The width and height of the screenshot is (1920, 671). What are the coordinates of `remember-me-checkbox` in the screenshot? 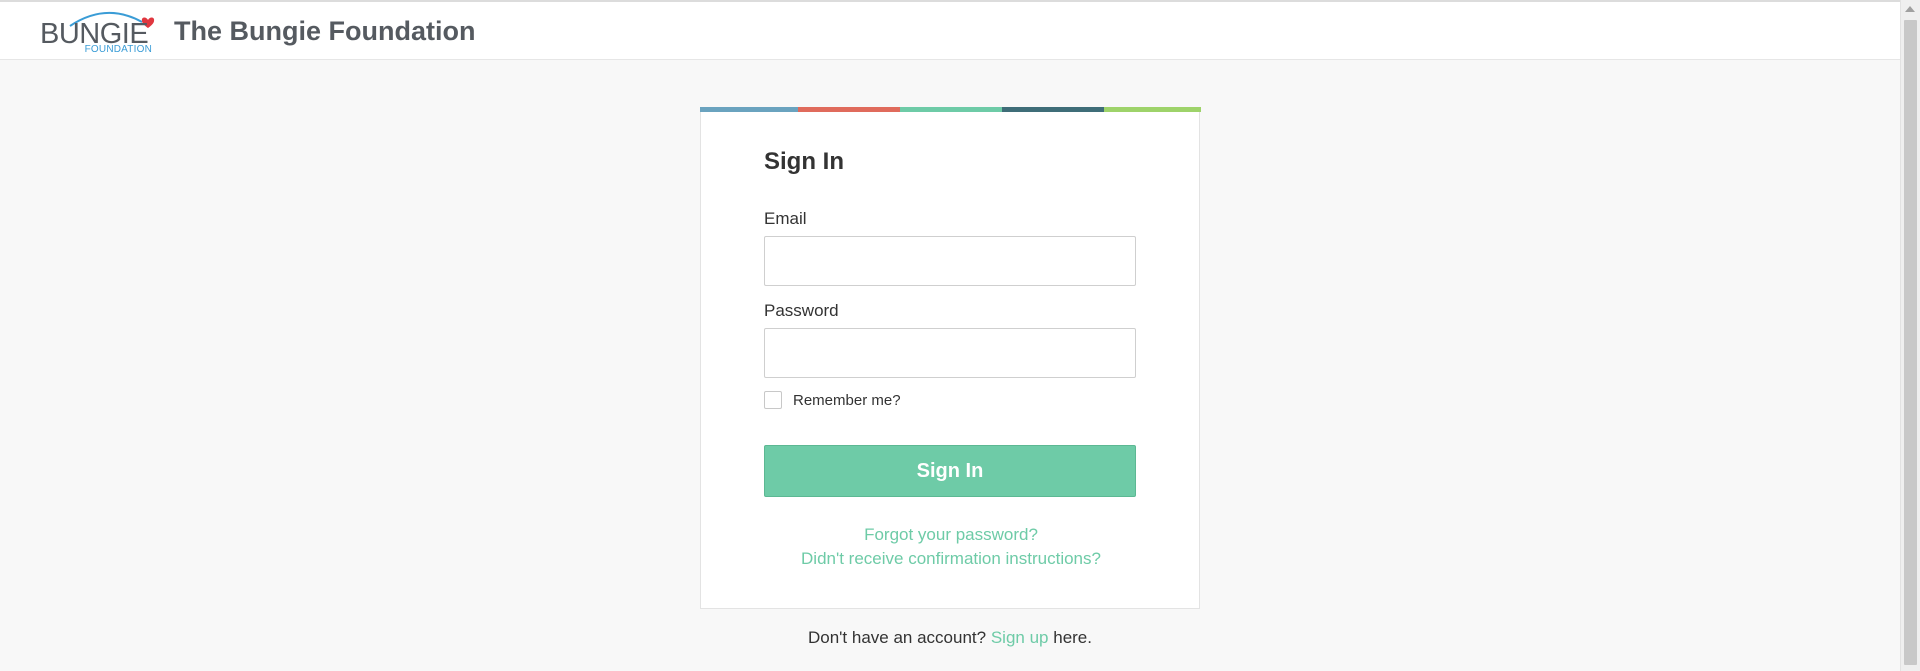 It's located at (773, 400).